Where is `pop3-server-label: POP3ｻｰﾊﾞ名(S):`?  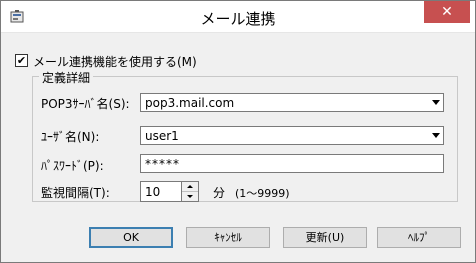 pop3-server-label: POP3ｻｰﾊﾞ名(S): is located at coordinates (85, 104).